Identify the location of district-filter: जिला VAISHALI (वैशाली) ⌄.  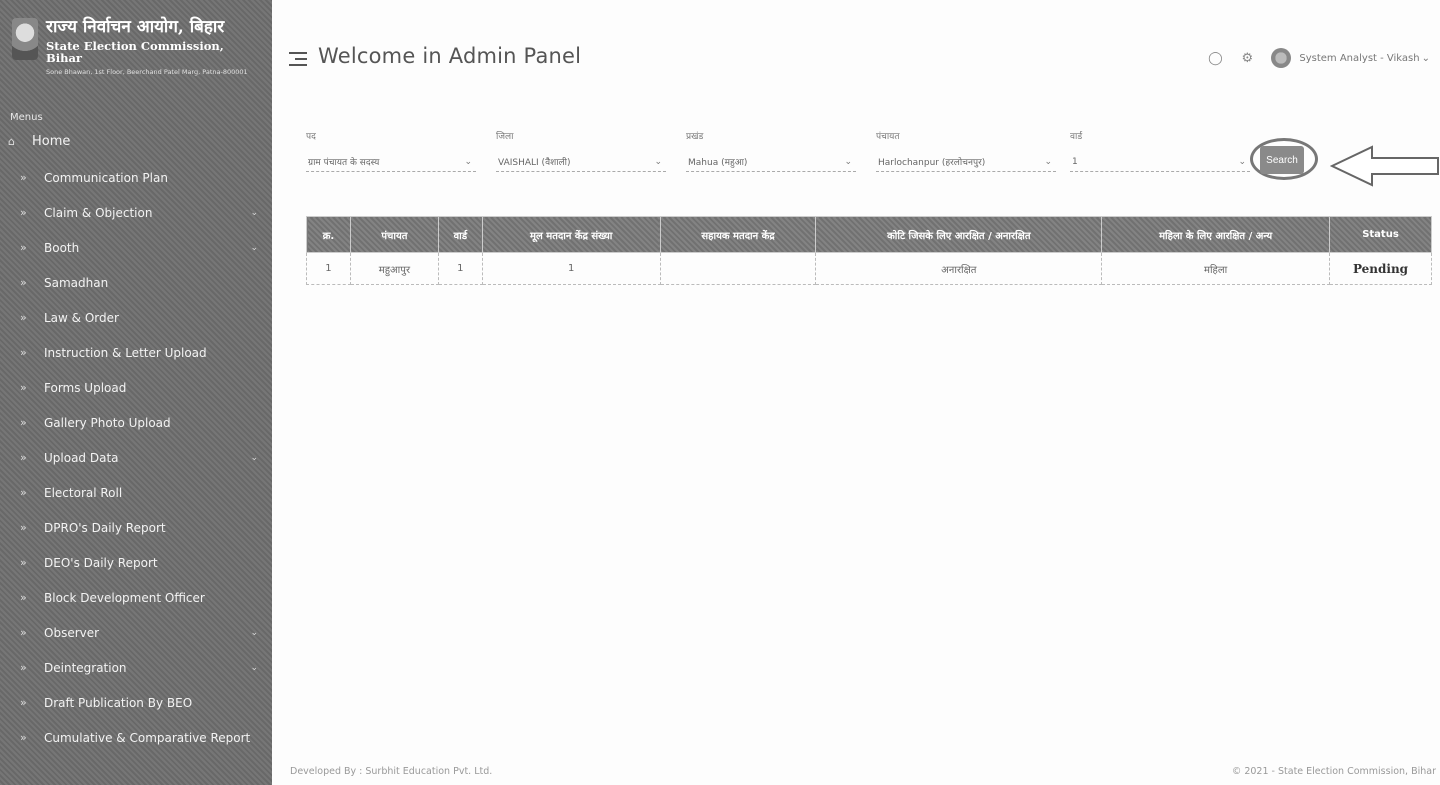
(581, 152).